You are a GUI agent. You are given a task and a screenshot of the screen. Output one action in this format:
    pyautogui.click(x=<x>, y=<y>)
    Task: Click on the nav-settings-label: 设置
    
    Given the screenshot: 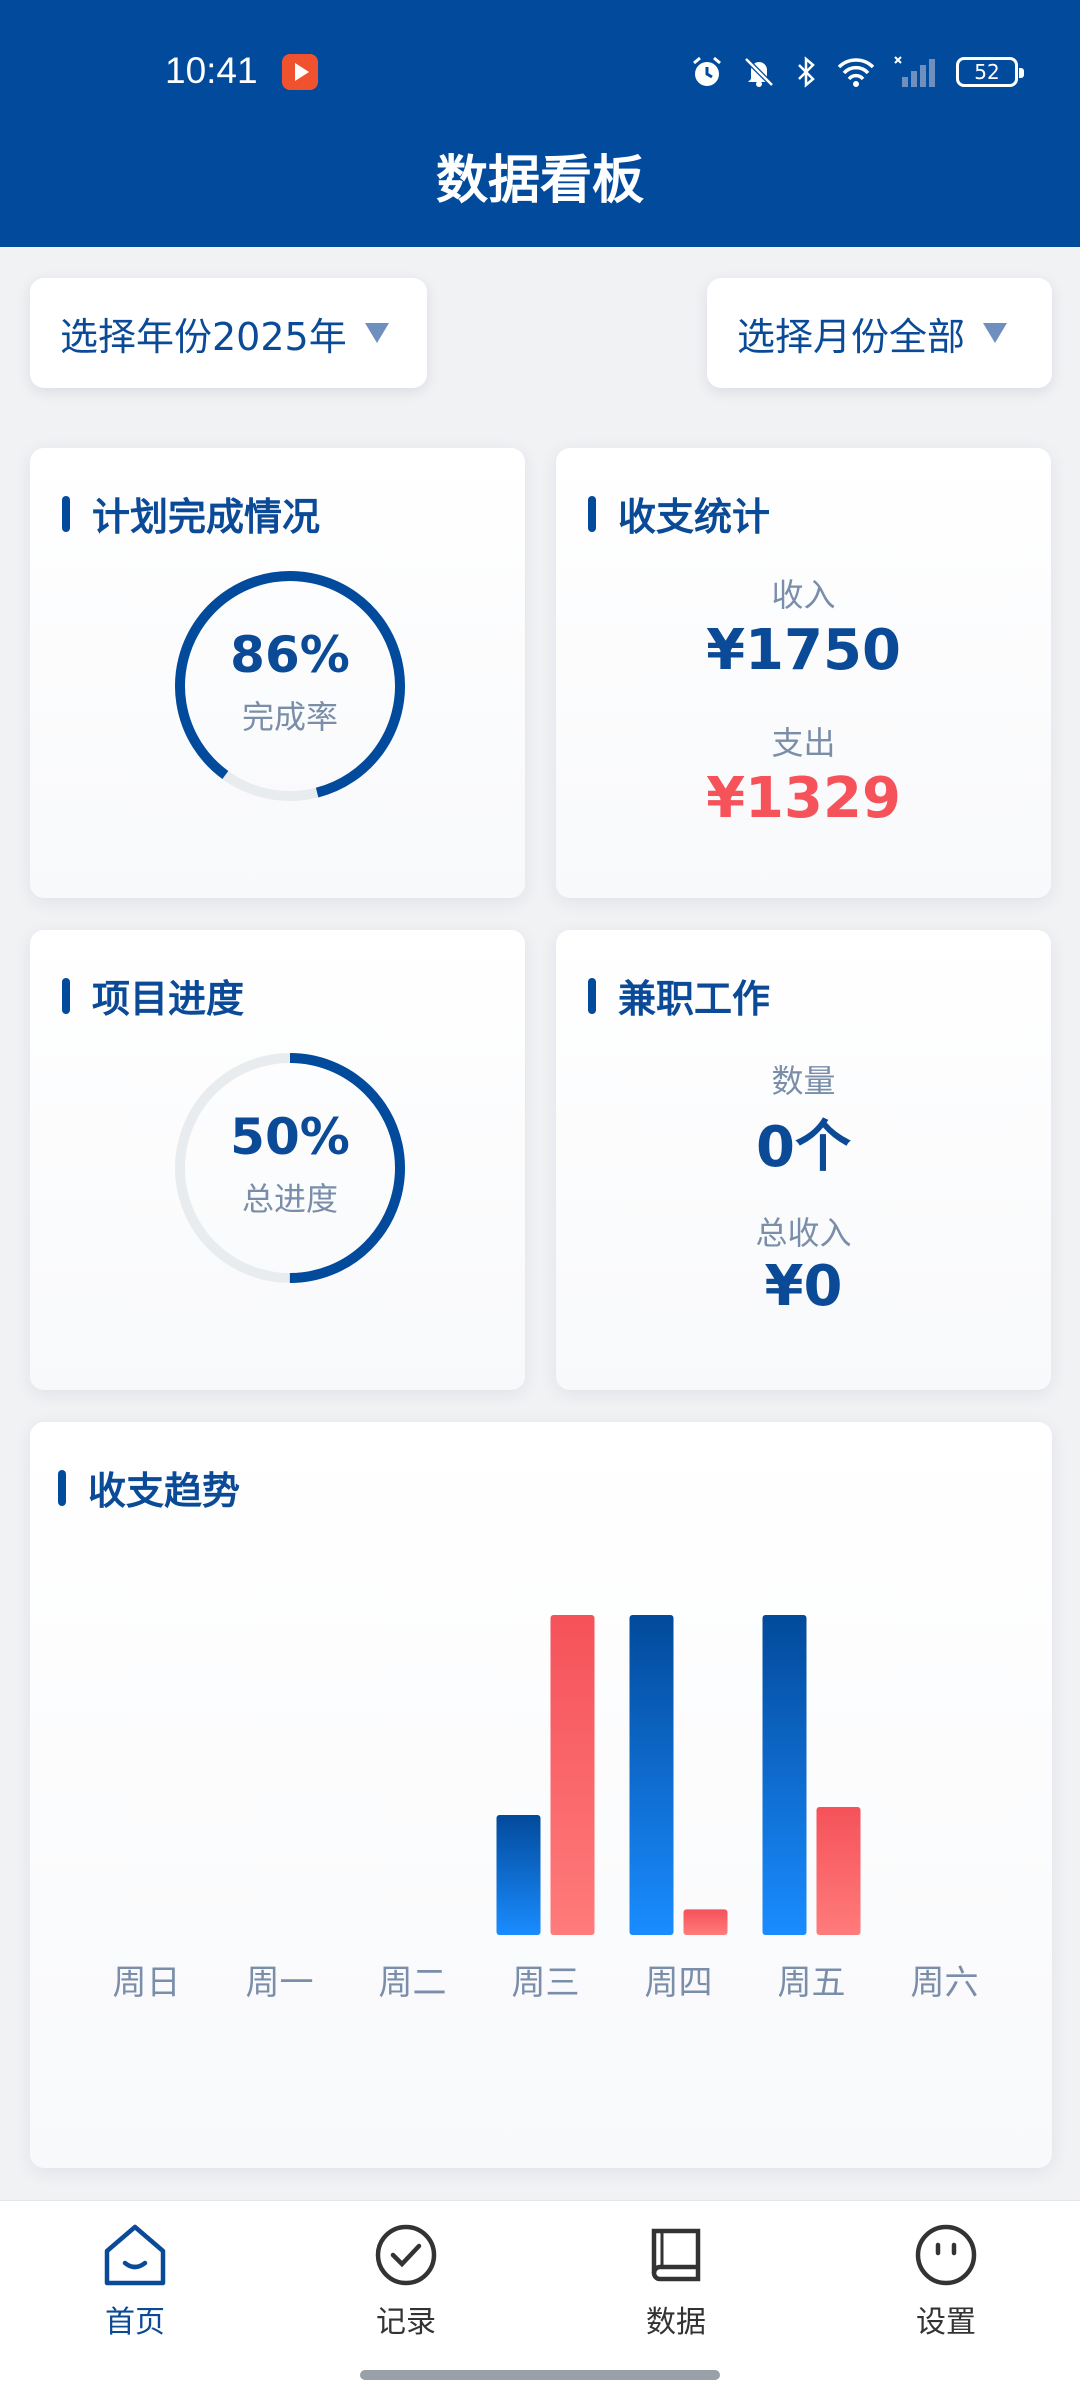 What is the action you would take?
    pyautogui.click(x=946, y=2322)
    